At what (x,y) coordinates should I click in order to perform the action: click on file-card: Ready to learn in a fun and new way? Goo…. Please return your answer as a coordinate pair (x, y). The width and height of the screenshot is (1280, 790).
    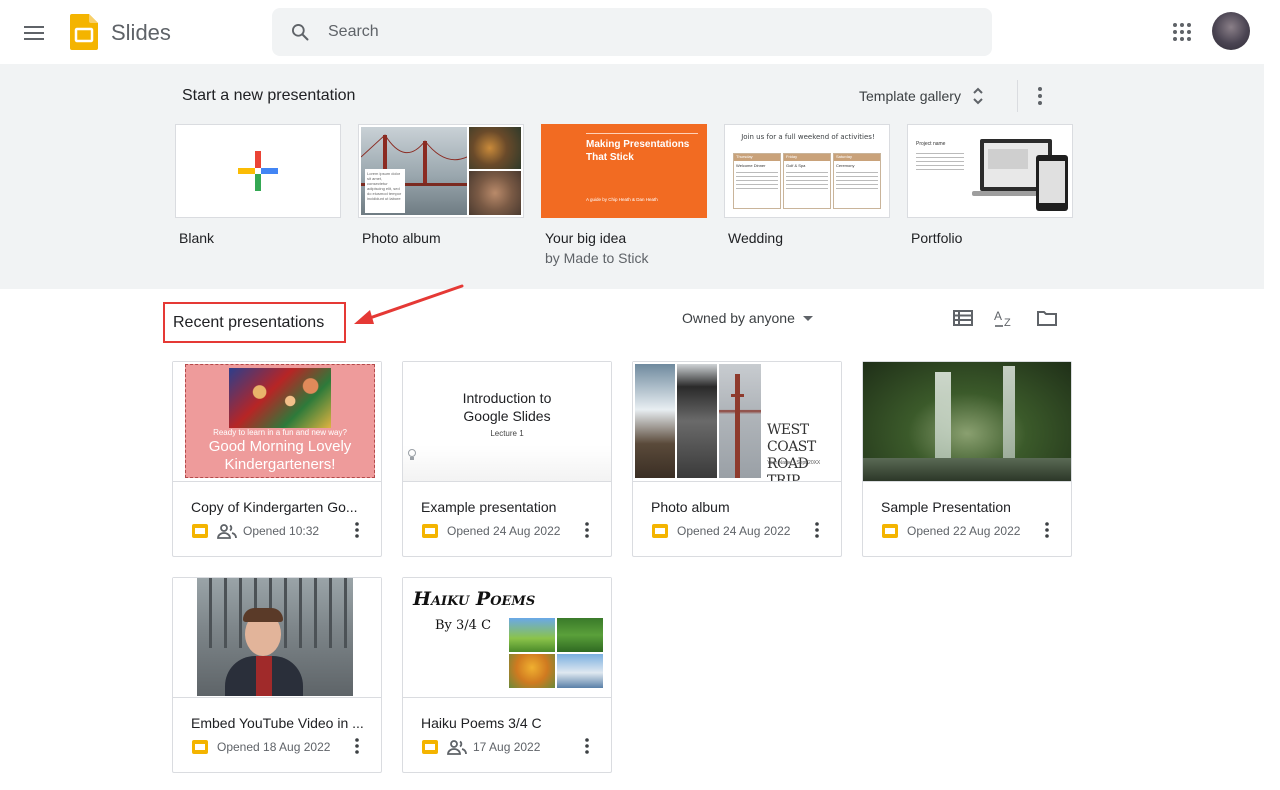
    Looking at the image, I should click on (277, 459).